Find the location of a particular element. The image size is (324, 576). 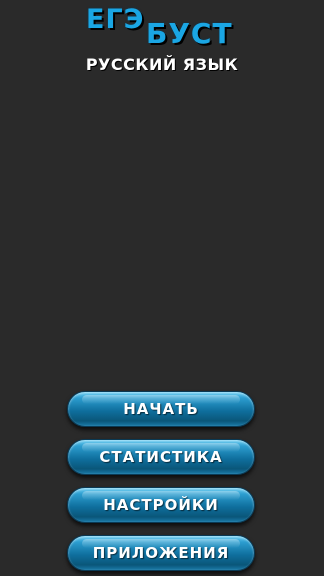

subject-title: РУССКИЙ ЯЗЫК is located at coordinates (162, 64).